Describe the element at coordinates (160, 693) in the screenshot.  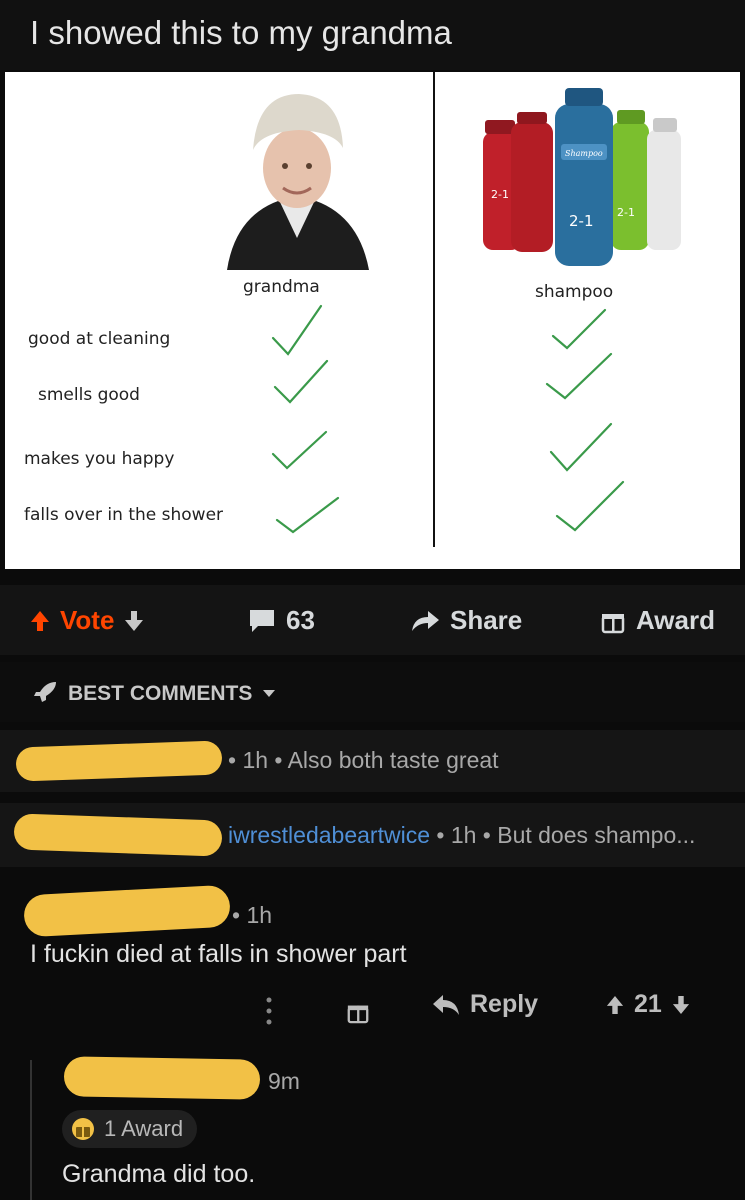
I see `sort-label: BEST COMMENTS` at that location.